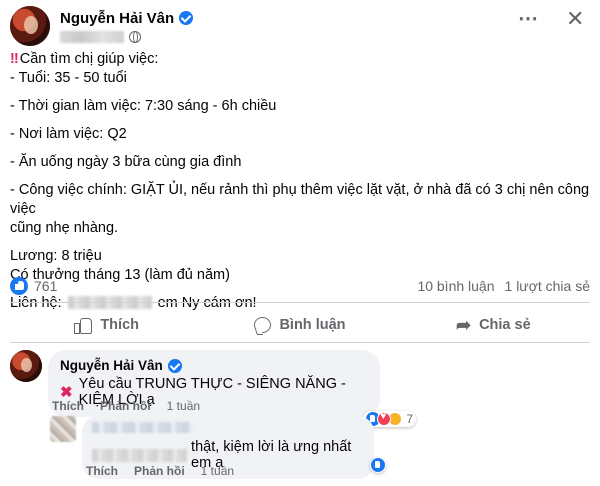 The height and width of the screenshot is (486, 600). What do you see at coordinates (312, 325) in the screenshot?
I see `comment-label: Bình luận` at bounding box center [312, 325].